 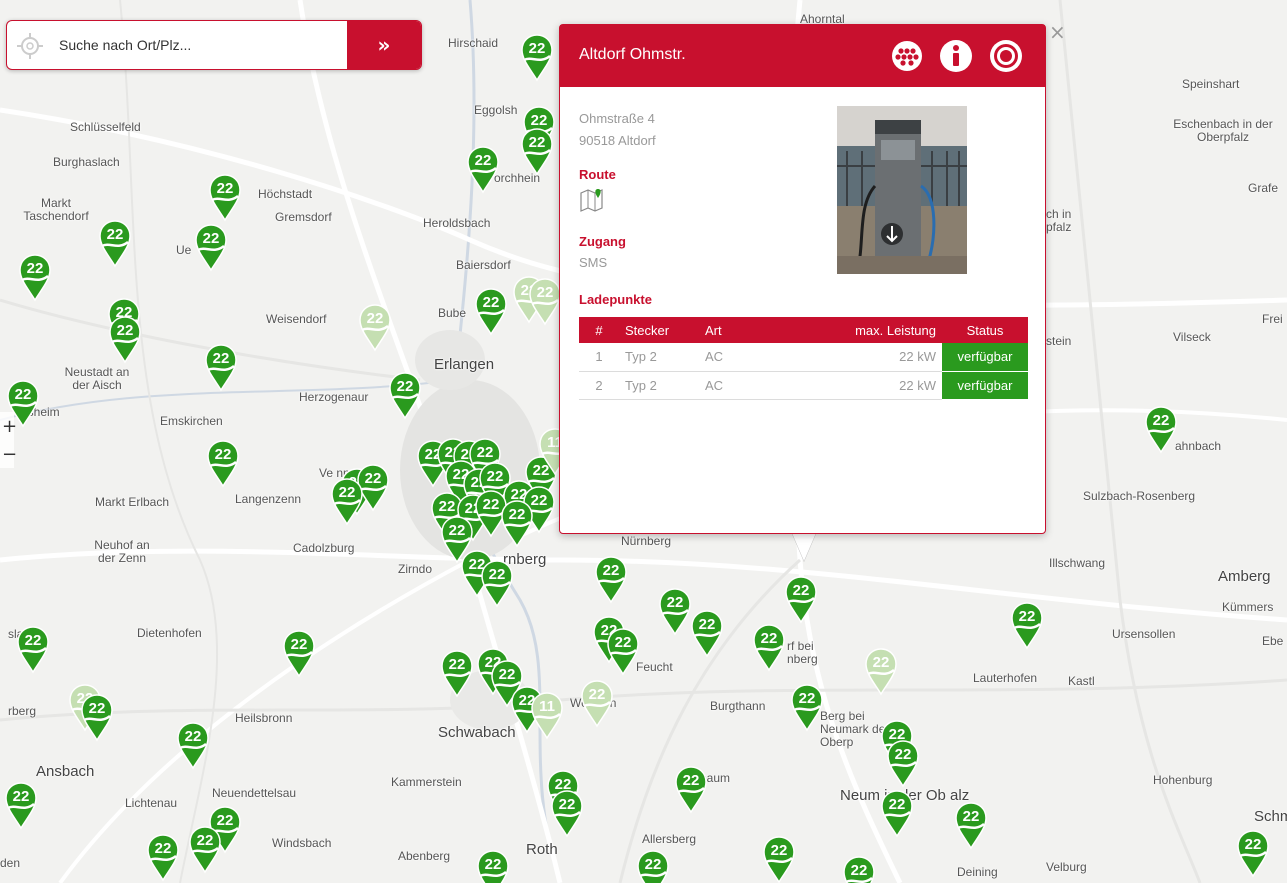 I want to click on col-plug: Stecker, so click(x=659, y=330).